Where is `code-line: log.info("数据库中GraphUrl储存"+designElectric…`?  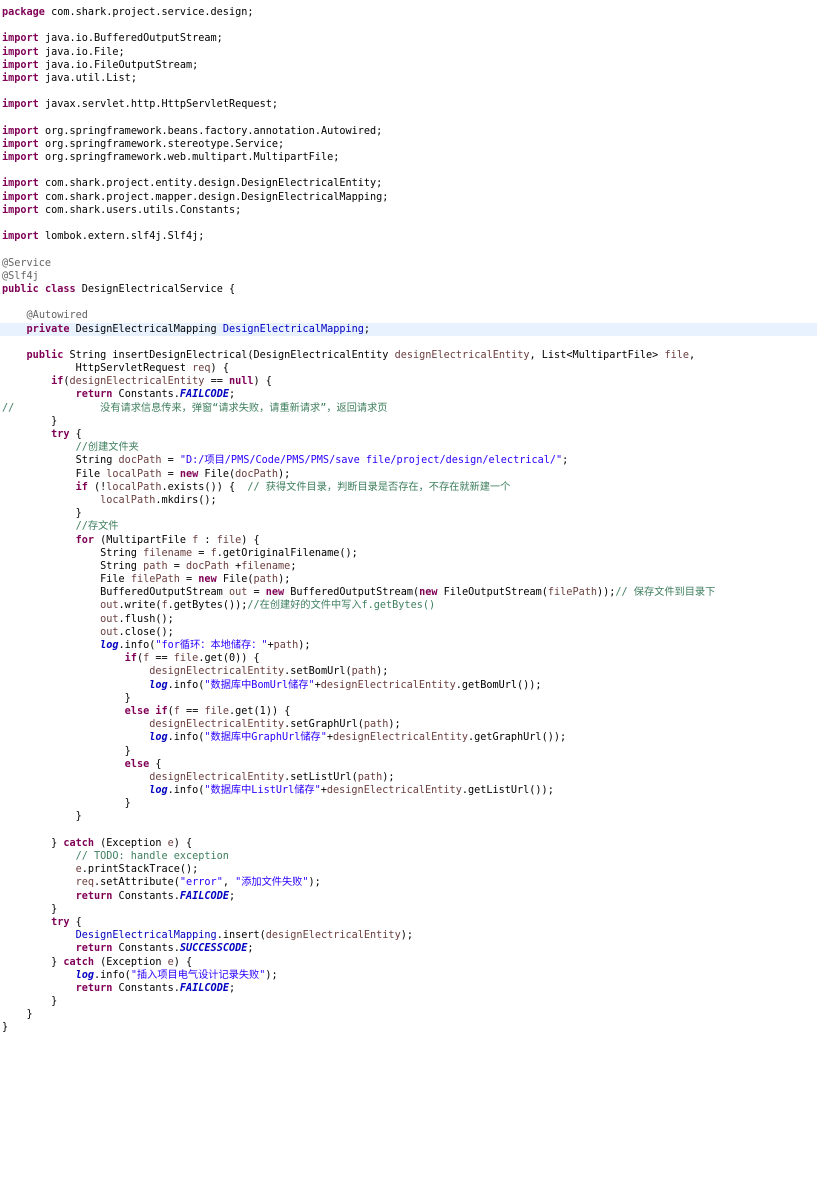 code-line: log.info("数据库中GraphUrl储存"+designElectric… is located at coordinates (408, 737).